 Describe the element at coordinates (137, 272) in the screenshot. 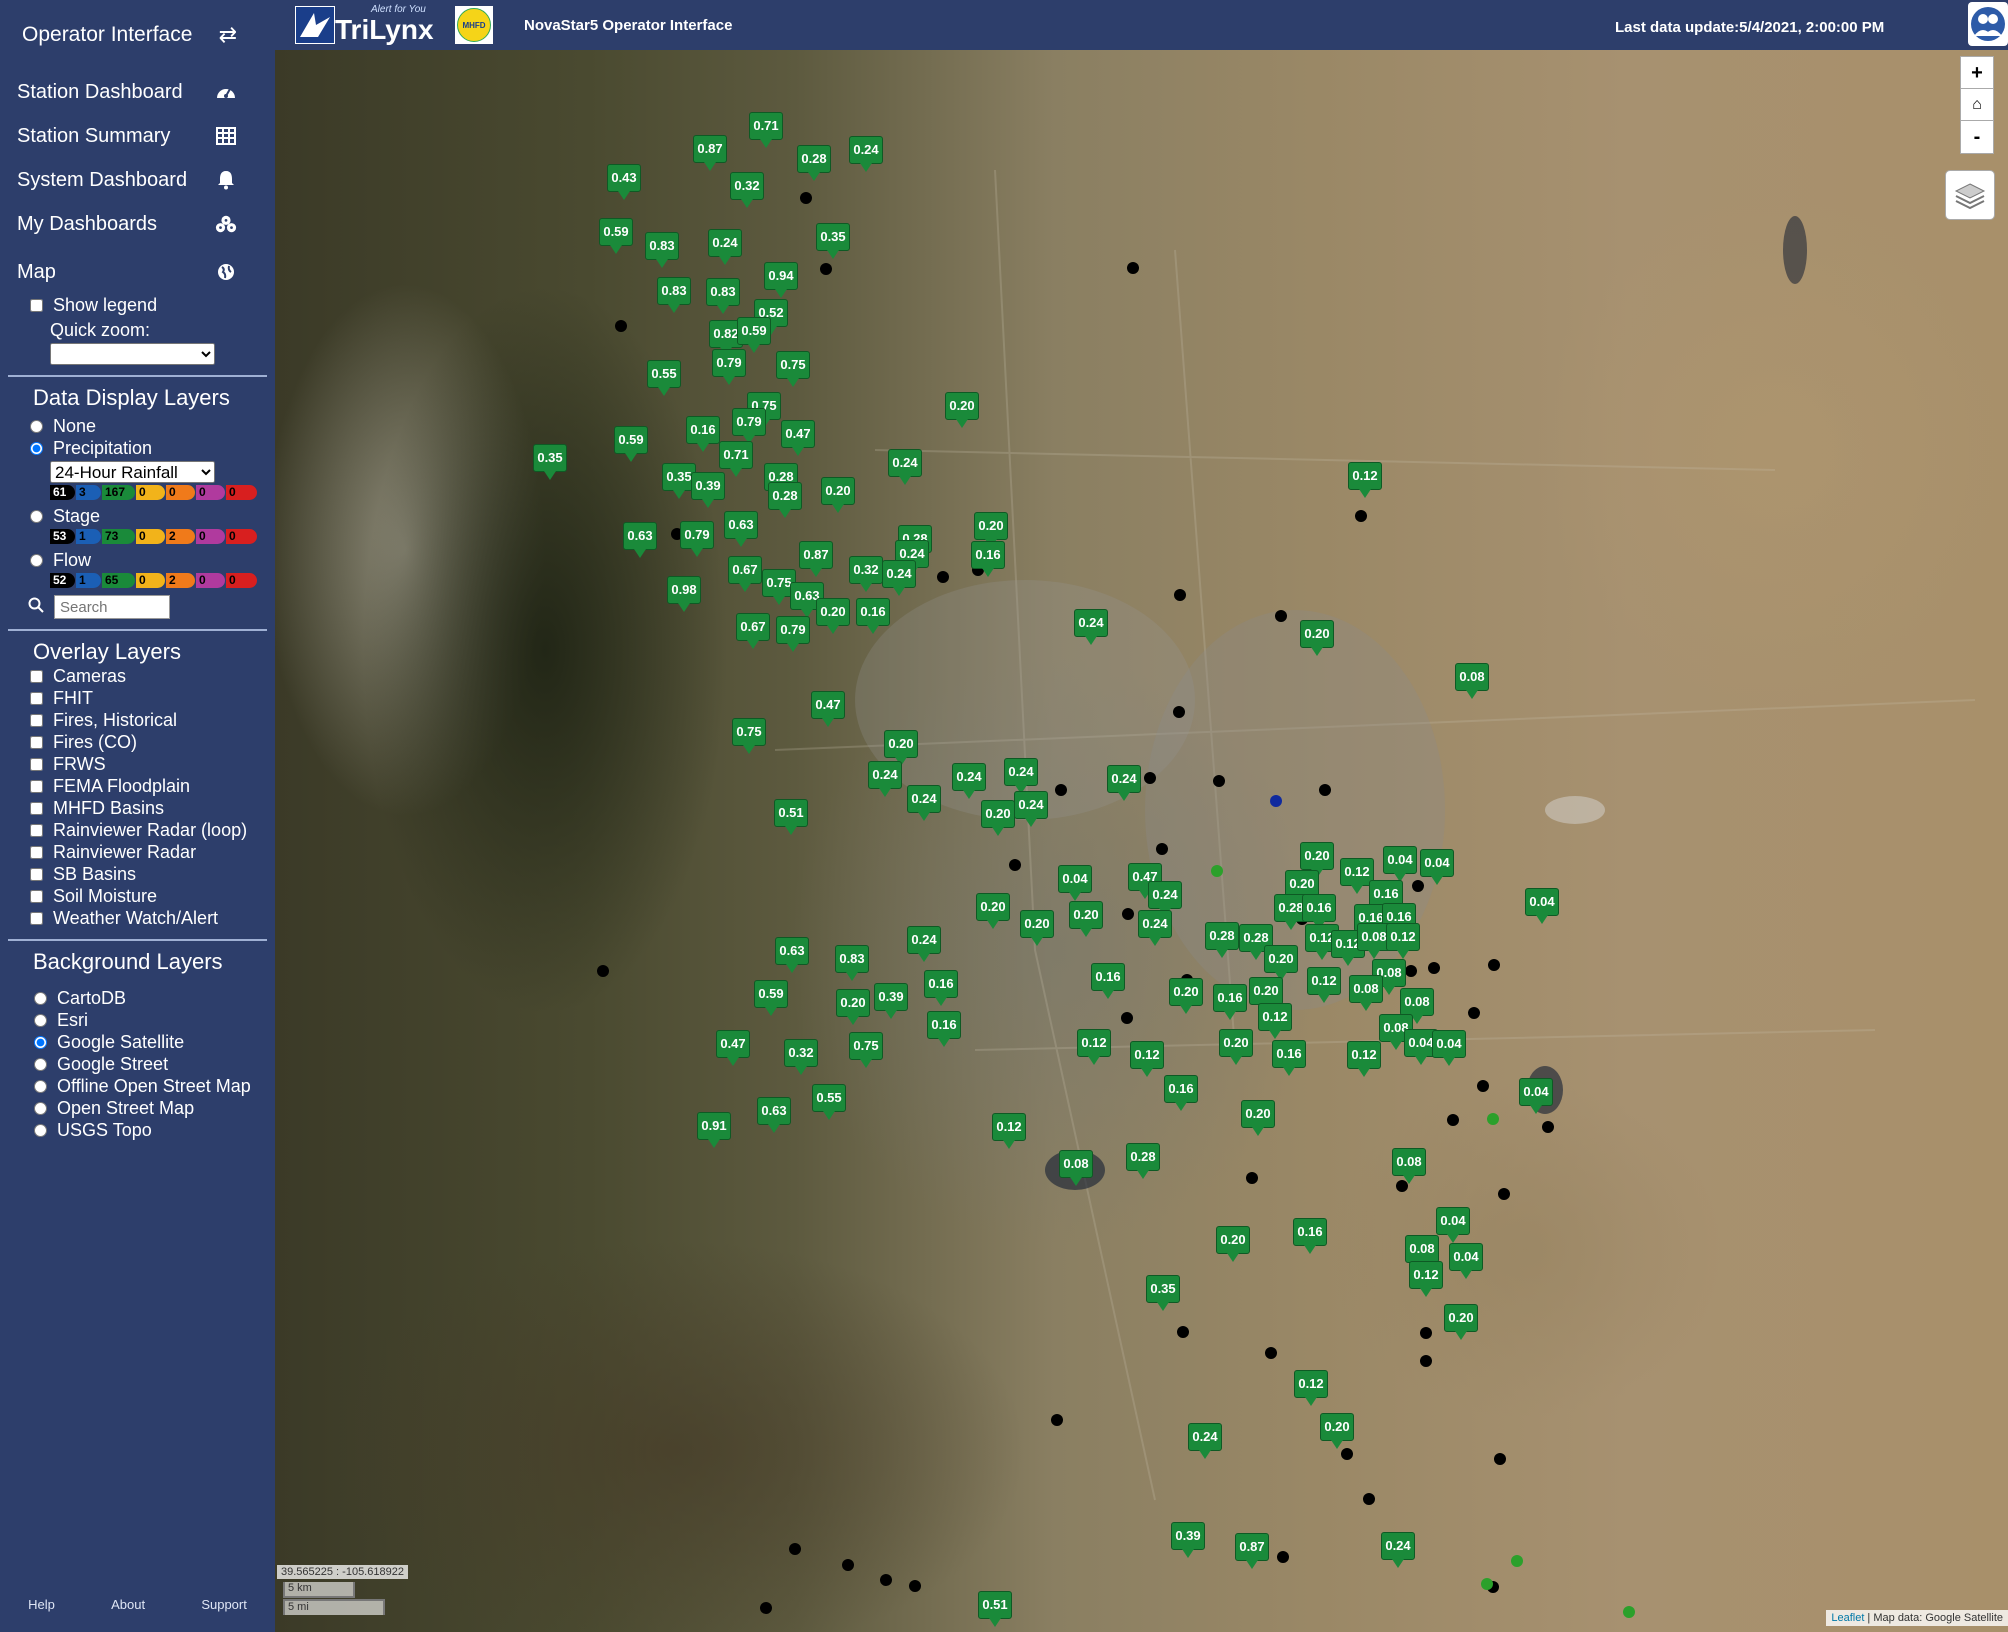

I see `nav-map: Map` at that location.